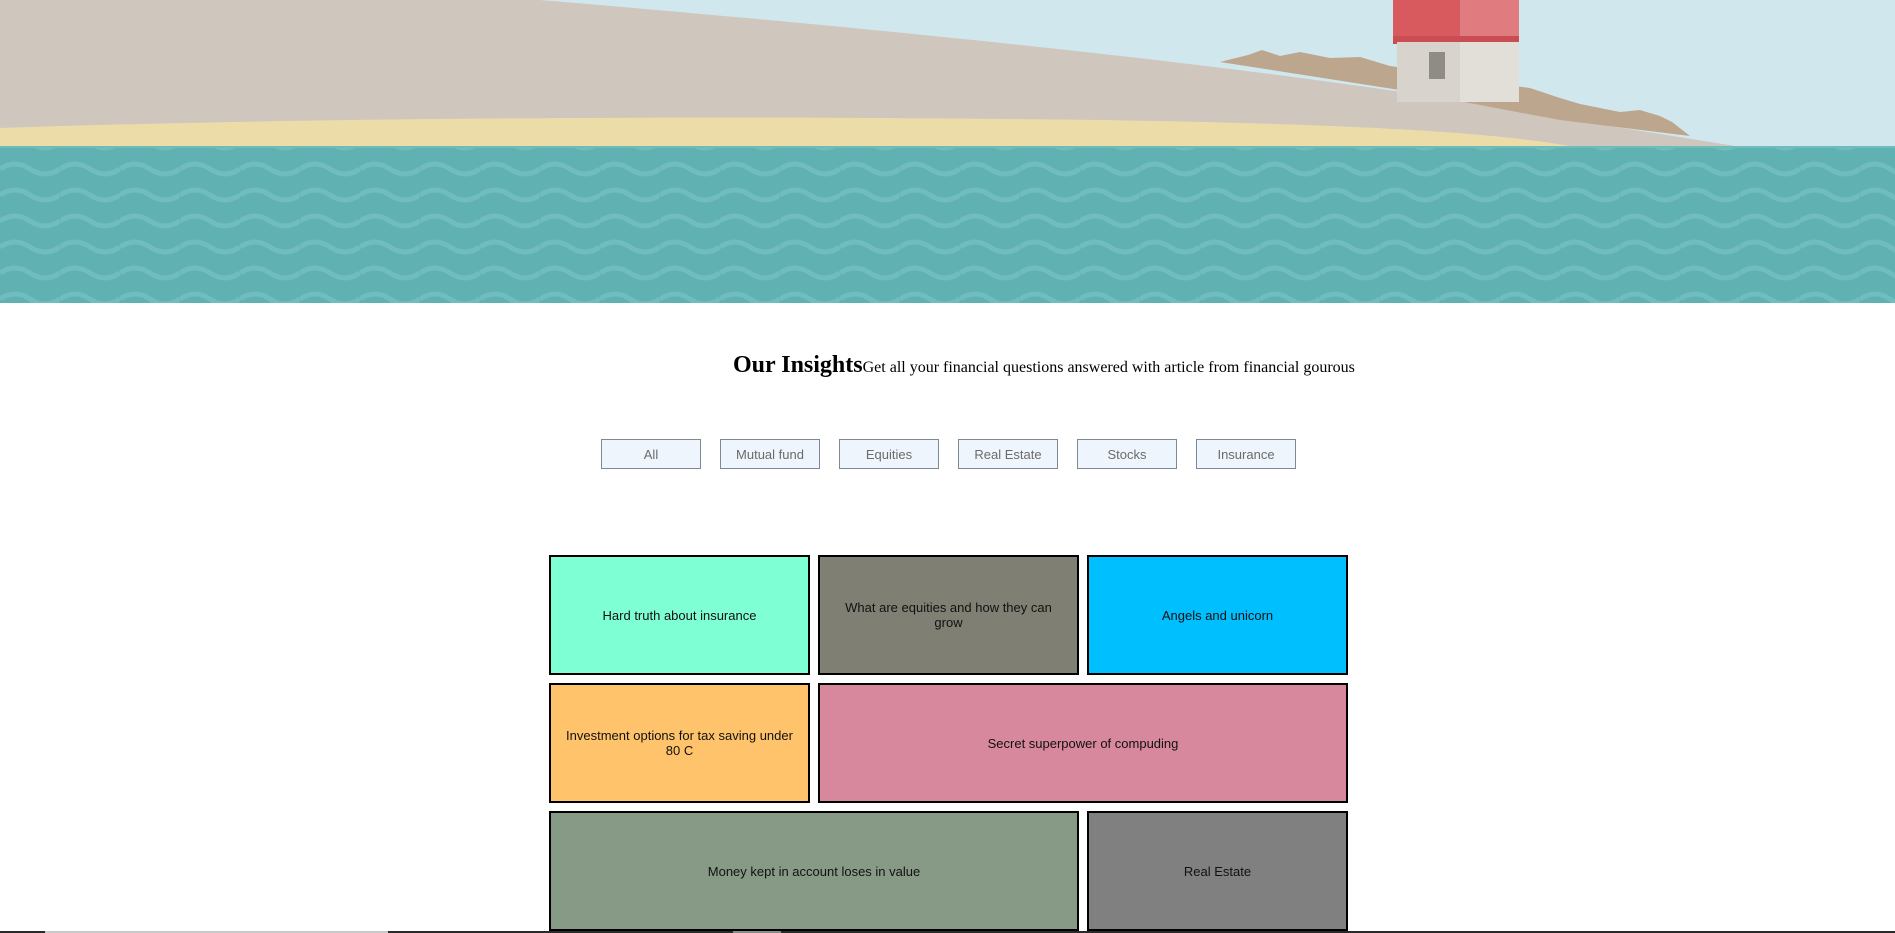 Image resolution: width=1895 pixels, height=933 pixels. I want to click on filter-mutual-fund-button: Mutual fund, so click(770, 454).